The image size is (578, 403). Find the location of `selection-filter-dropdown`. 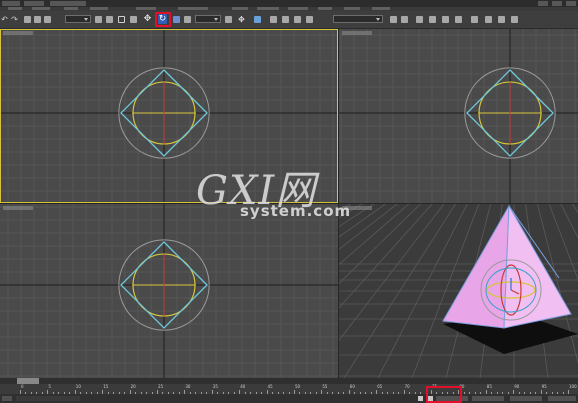

selection-filter-dropdown is located at coordinates (78, 19).